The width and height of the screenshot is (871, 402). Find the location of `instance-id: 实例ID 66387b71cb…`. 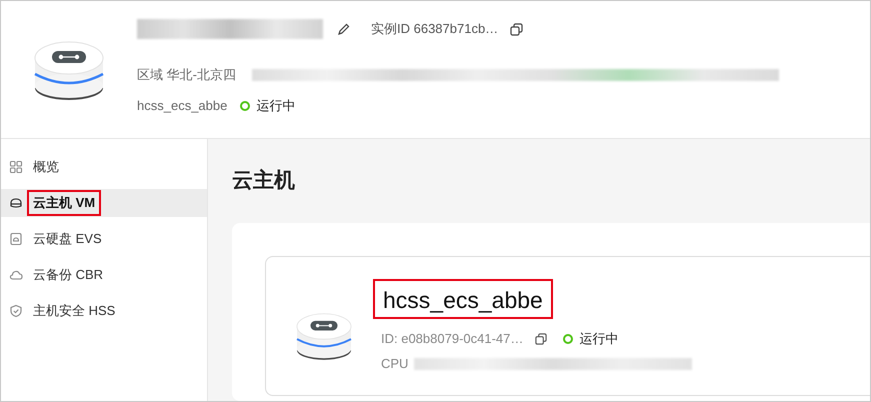

instance-id: 实例ID 66387b71cb… is located at coordinates (434, 29).